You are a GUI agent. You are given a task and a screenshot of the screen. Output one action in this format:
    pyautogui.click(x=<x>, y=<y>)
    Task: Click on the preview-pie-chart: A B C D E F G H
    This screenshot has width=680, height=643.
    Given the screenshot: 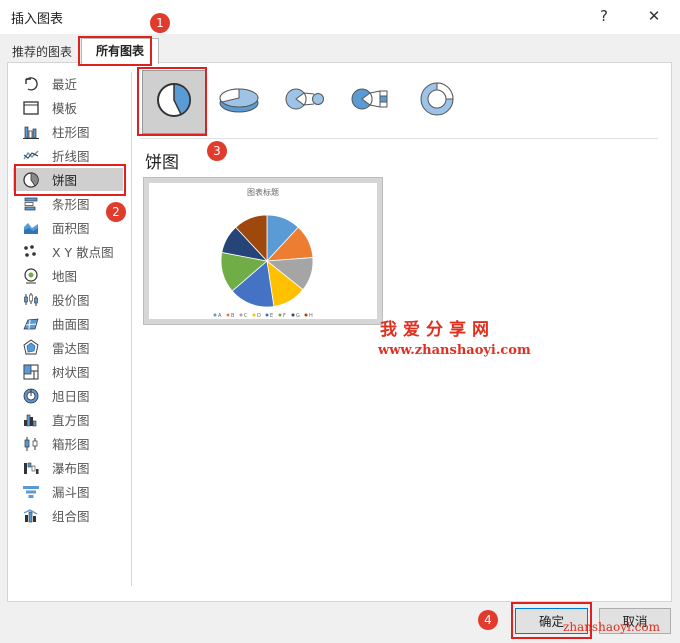 What is the action you would take?
    pyautogui.click(x=263, y=266)
    